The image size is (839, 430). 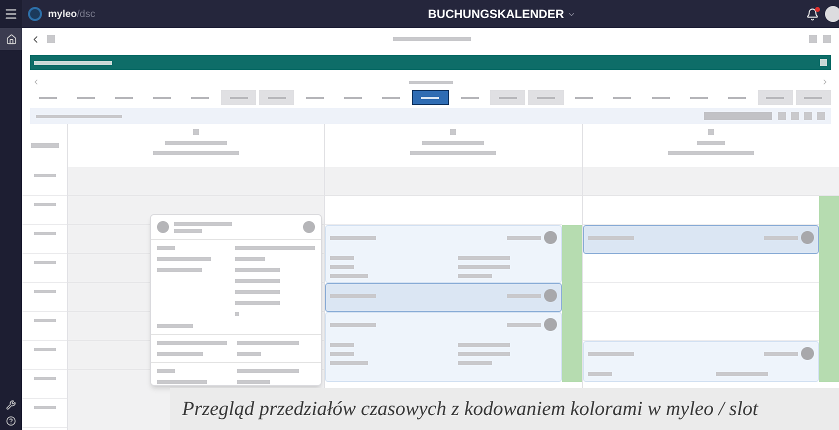 What do you see at coordinates (832, 14) in the screenshot?
I see `user-avatar` at bounding box center [832, 14].